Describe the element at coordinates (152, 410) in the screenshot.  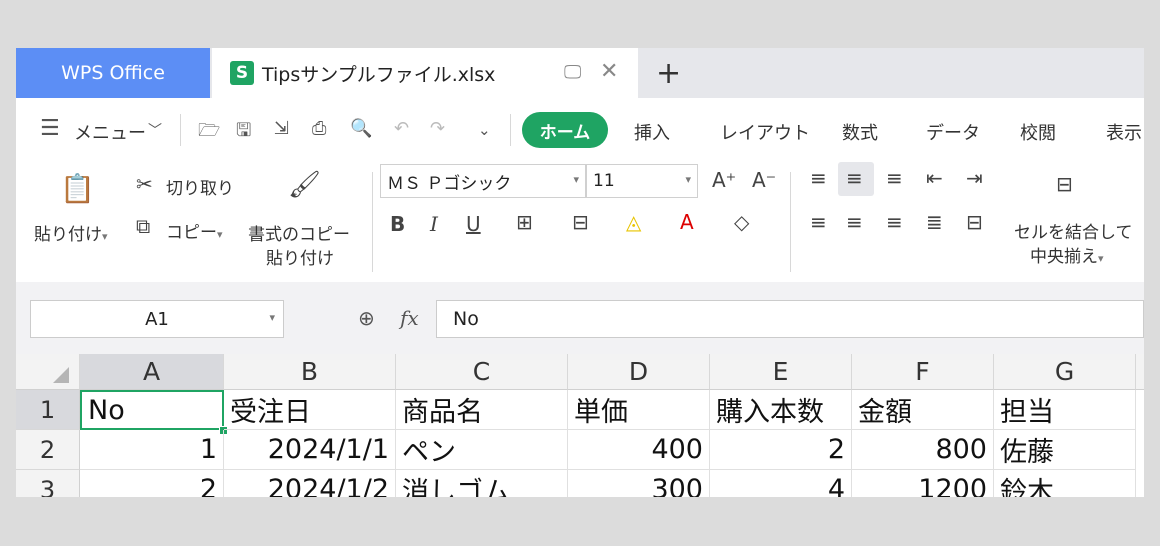
I see `cell-a1: No` at that location.